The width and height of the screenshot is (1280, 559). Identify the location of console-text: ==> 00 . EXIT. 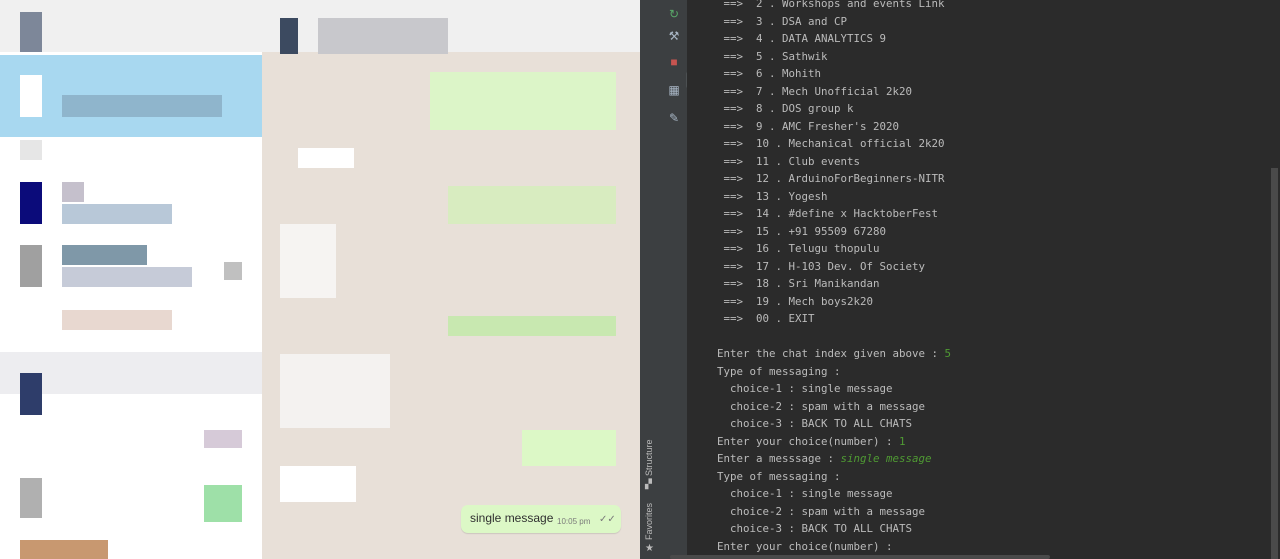
(766, 318).